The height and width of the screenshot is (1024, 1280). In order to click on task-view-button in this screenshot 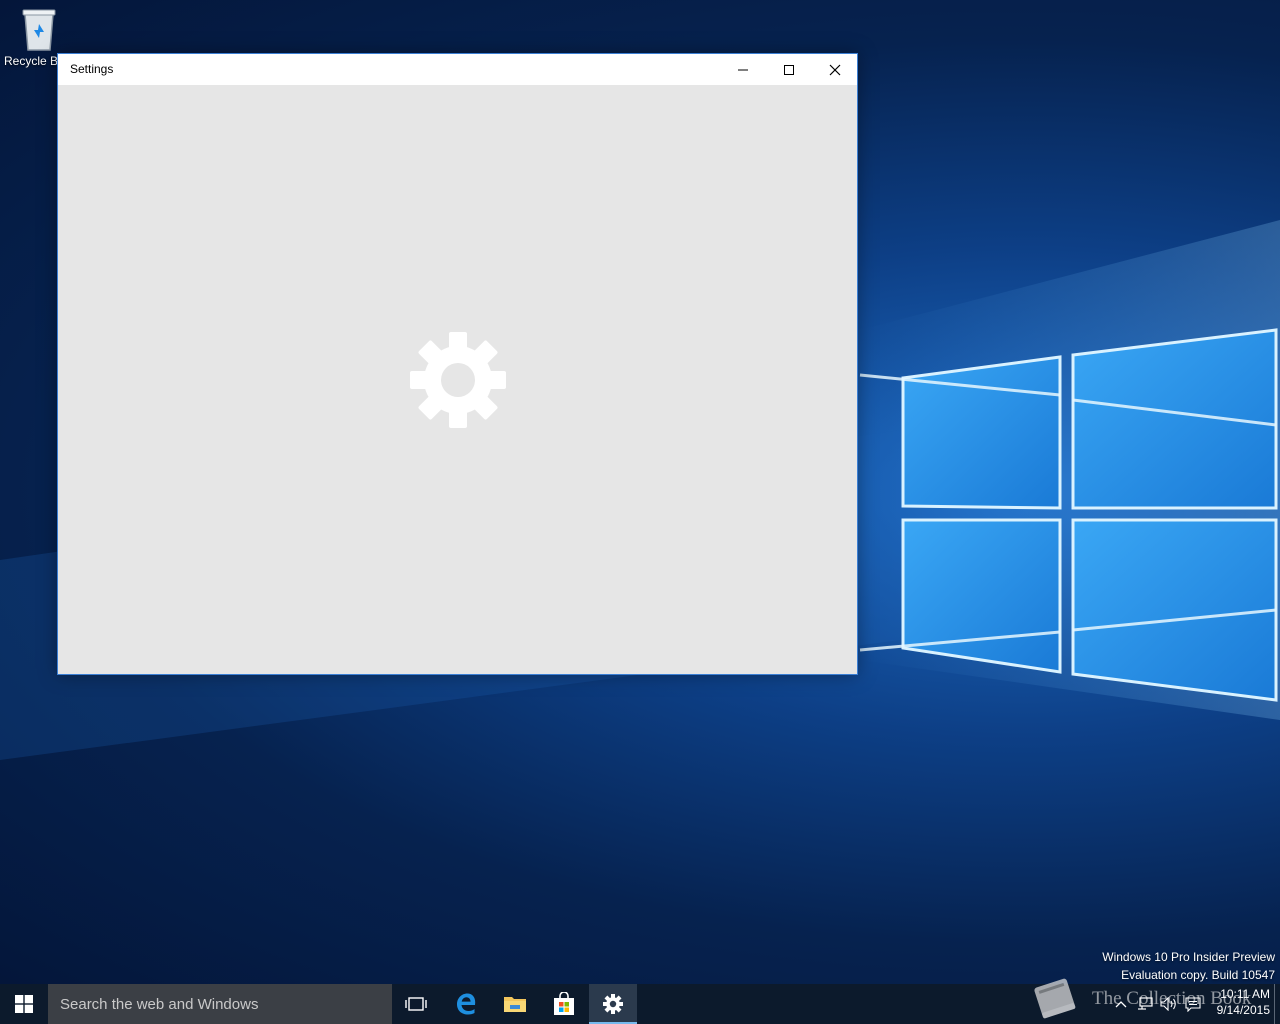, I will do `click(416, 1004)`.